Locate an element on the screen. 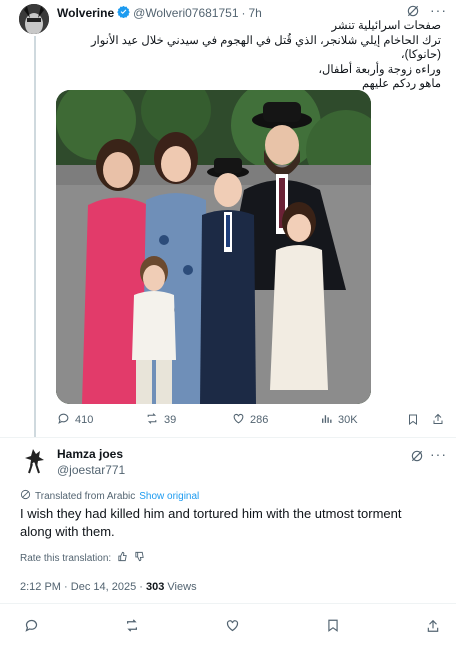 The height and width of the screenshot is (646, 456). show-original-link: Show original is located at coordinates (169, 496).